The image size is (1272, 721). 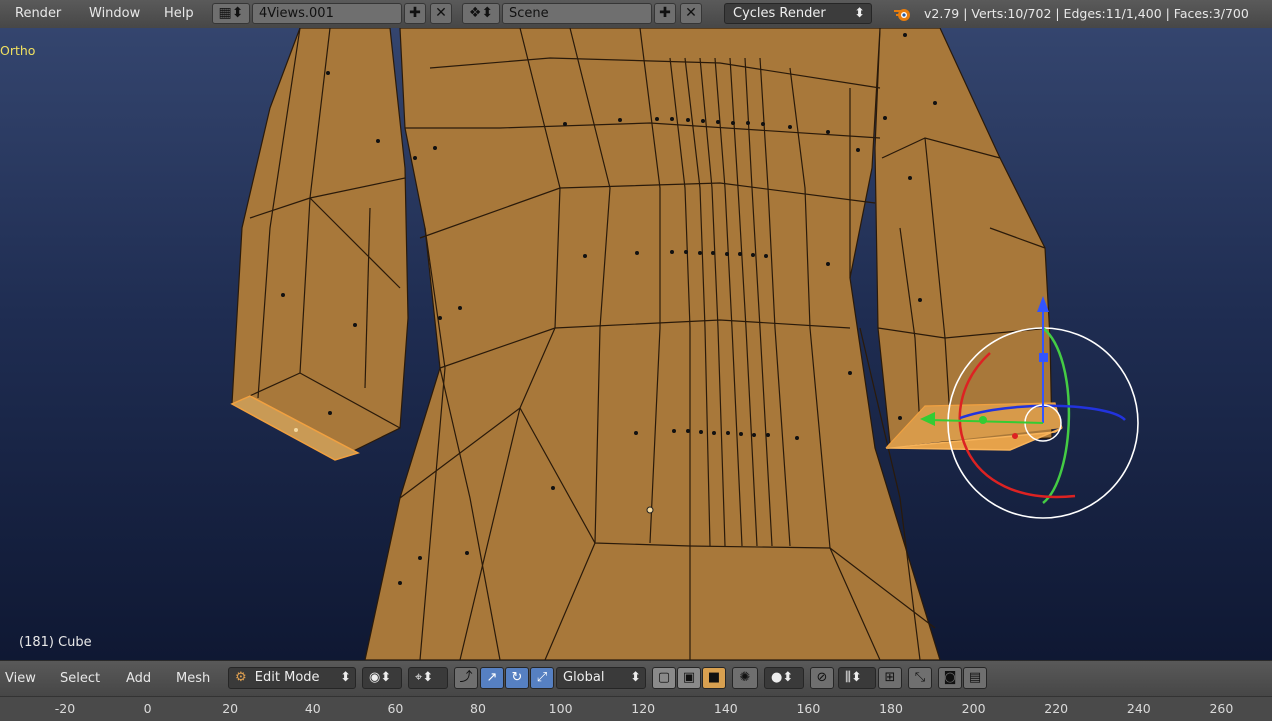 I want to click on face-select-icon: ■, so click(x=714, y=678).